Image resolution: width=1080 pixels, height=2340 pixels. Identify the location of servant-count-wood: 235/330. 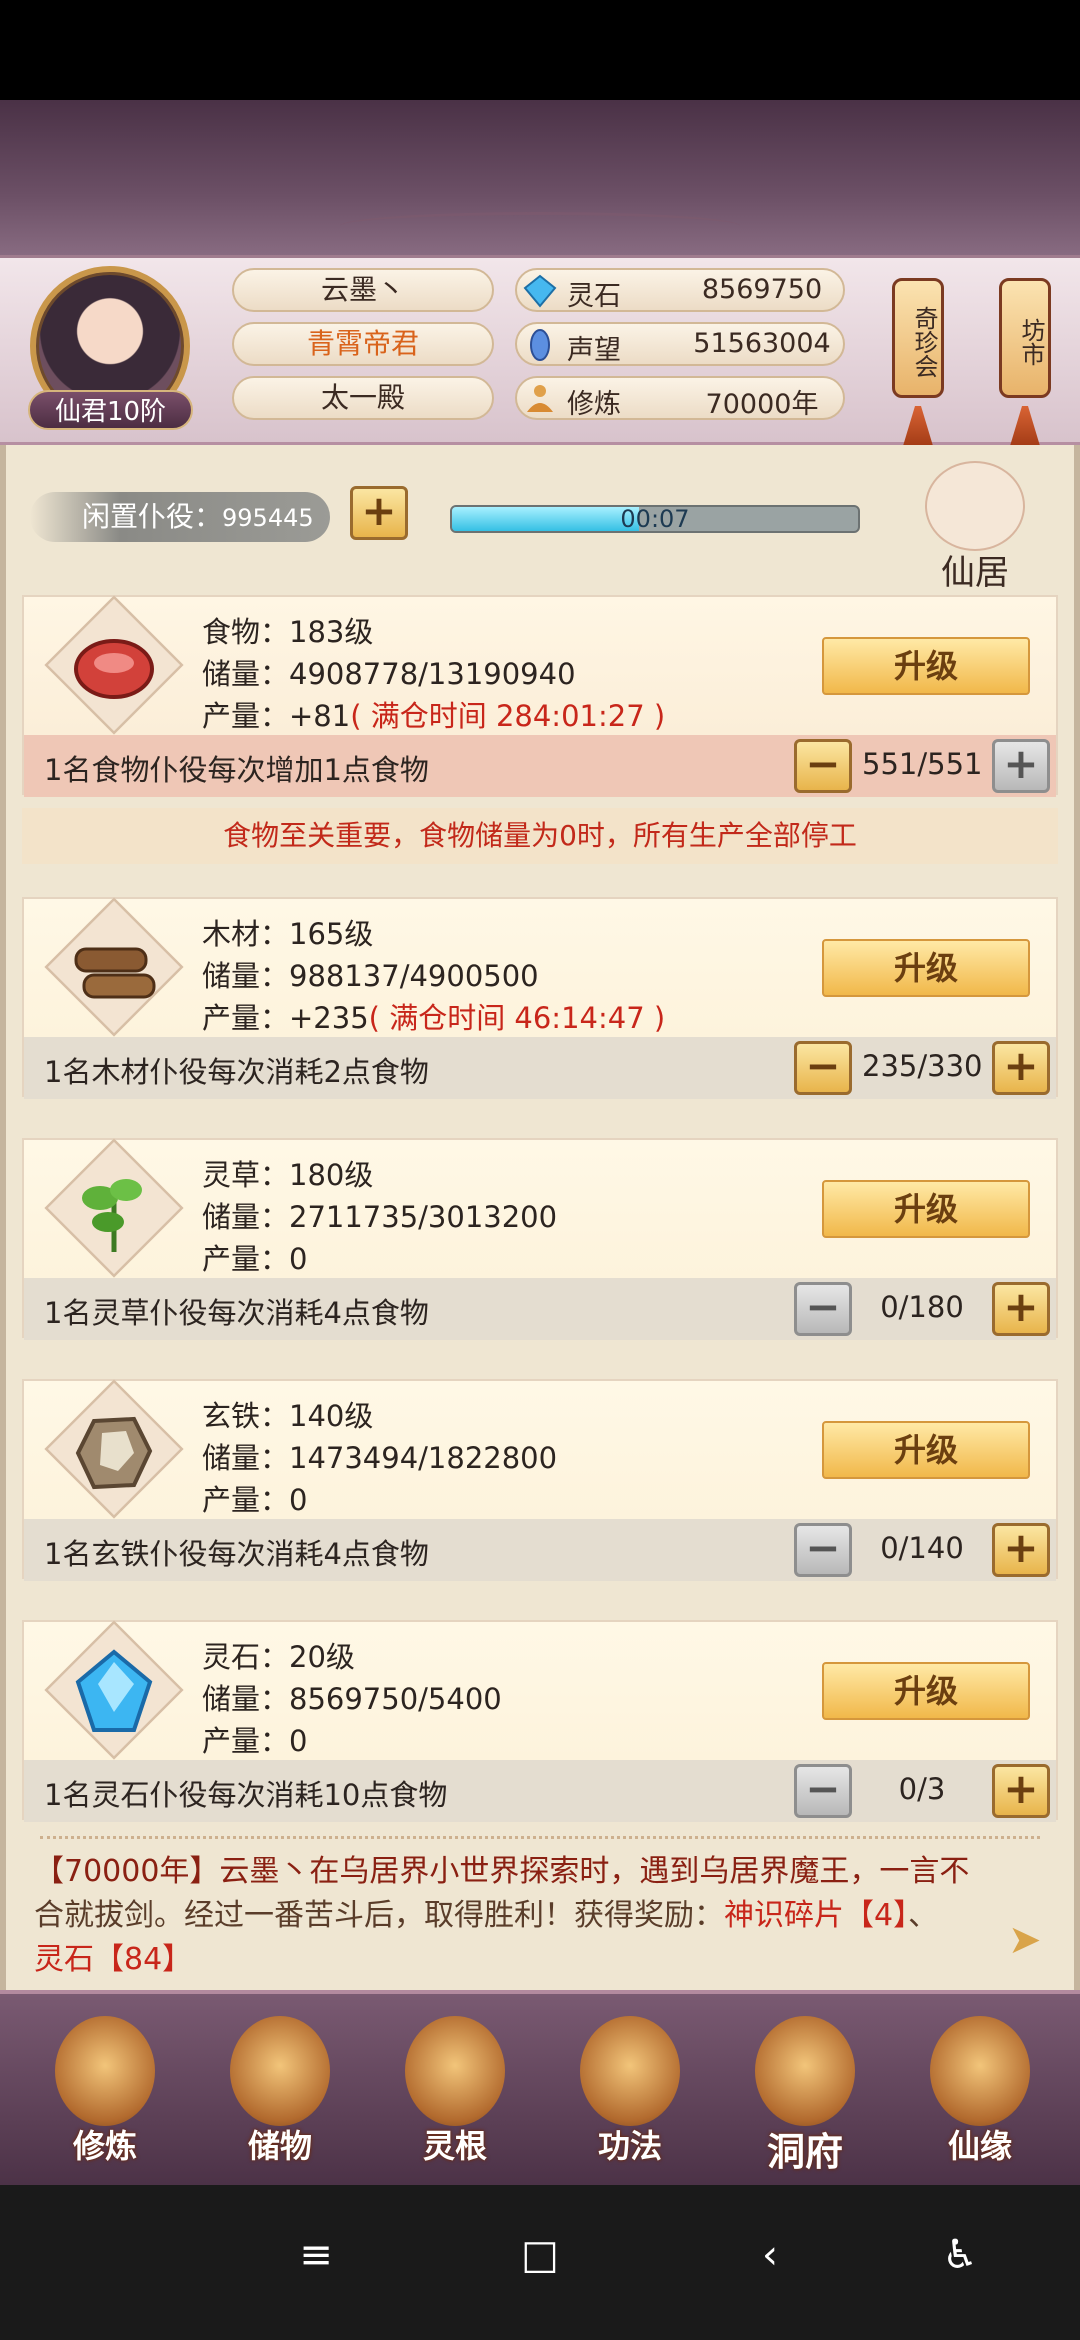
(922, 1066).